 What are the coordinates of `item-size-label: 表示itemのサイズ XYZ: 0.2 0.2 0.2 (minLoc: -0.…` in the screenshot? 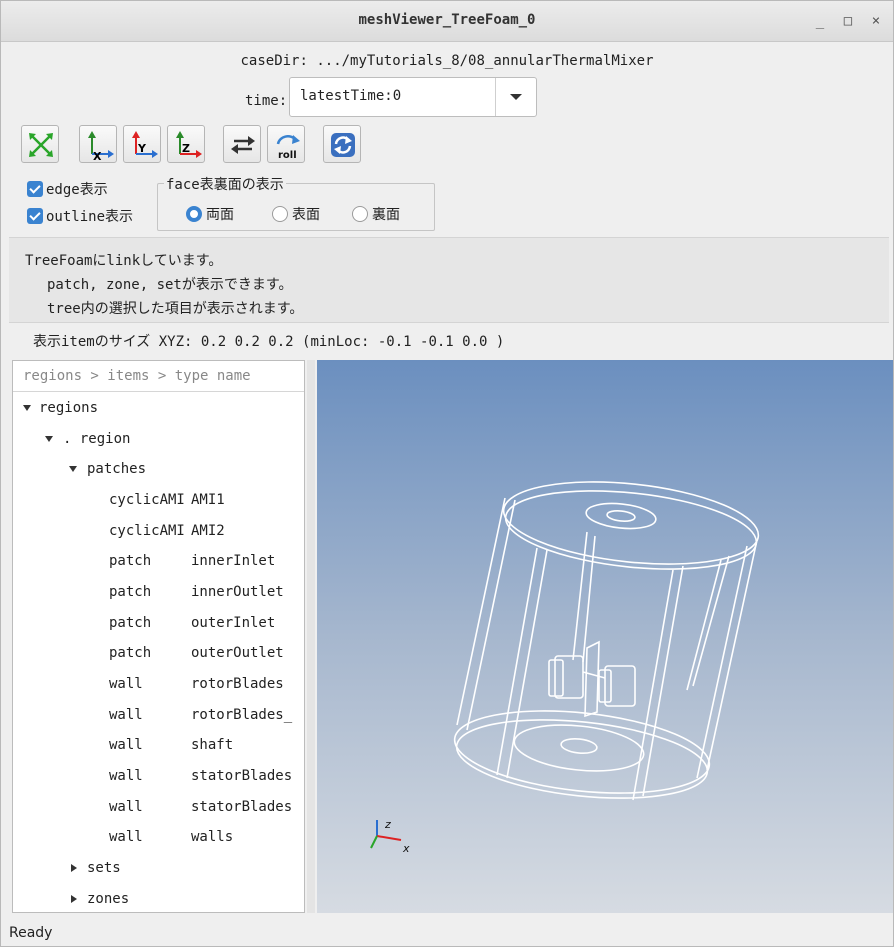 It's located at (269, 342).